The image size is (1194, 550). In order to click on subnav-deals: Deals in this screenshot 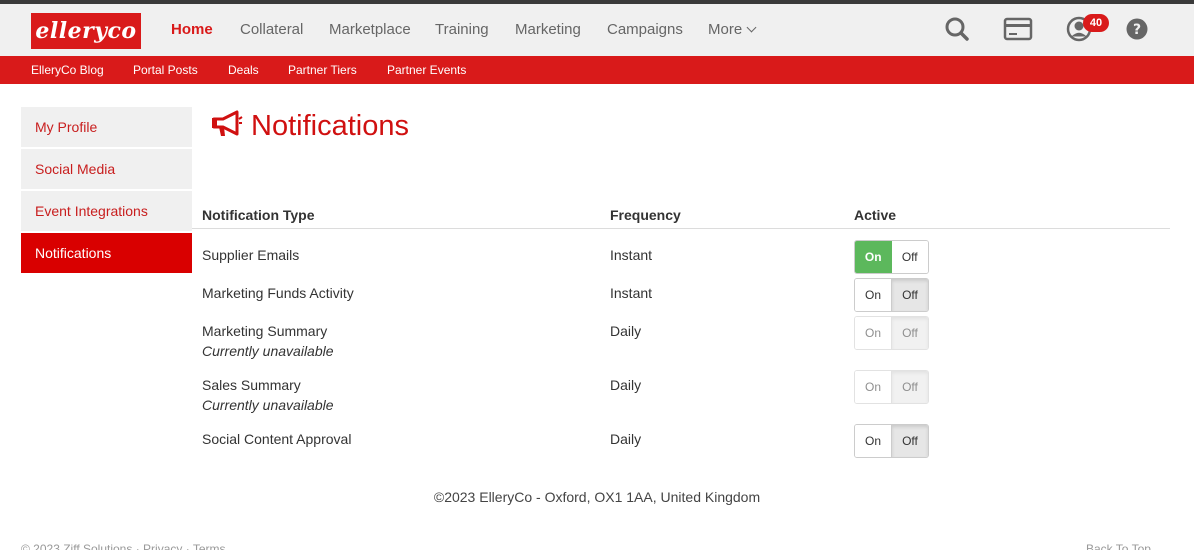, I will do `click(243, 70)`.